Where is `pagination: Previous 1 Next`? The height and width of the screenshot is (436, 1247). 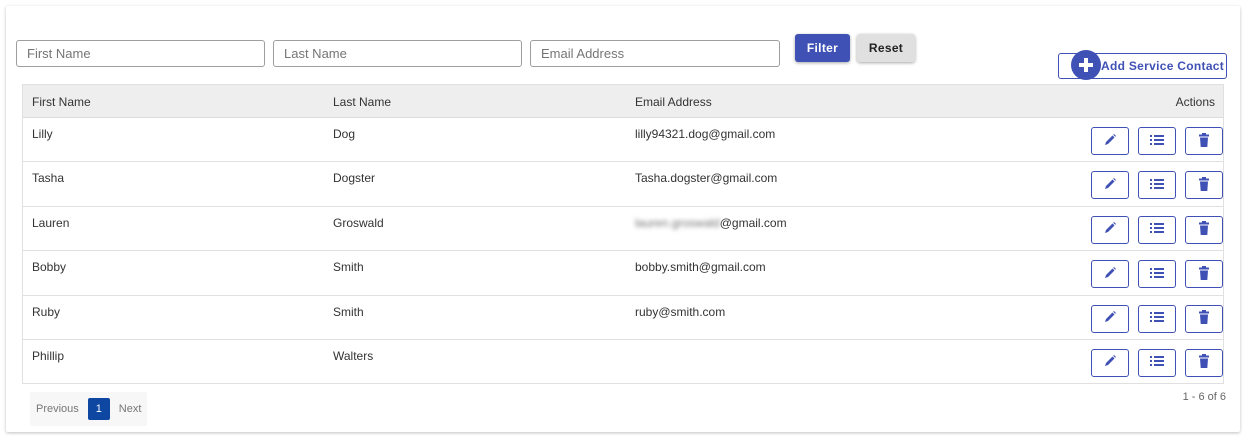 pagination: Previous 1 Next is located at coordinates (89, 409).